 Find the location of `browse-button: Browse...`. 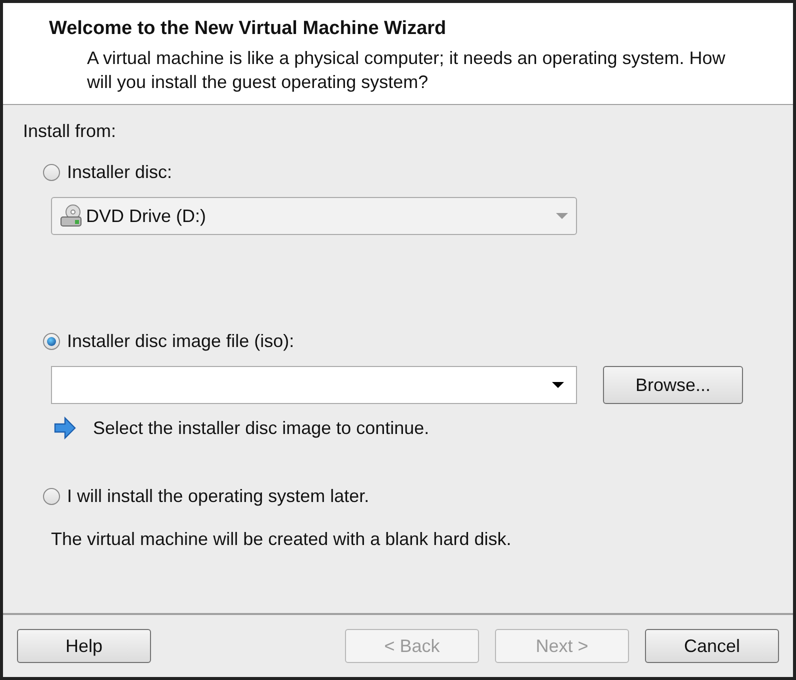

browse-button: Browse... is located at coordinates (673, 385).